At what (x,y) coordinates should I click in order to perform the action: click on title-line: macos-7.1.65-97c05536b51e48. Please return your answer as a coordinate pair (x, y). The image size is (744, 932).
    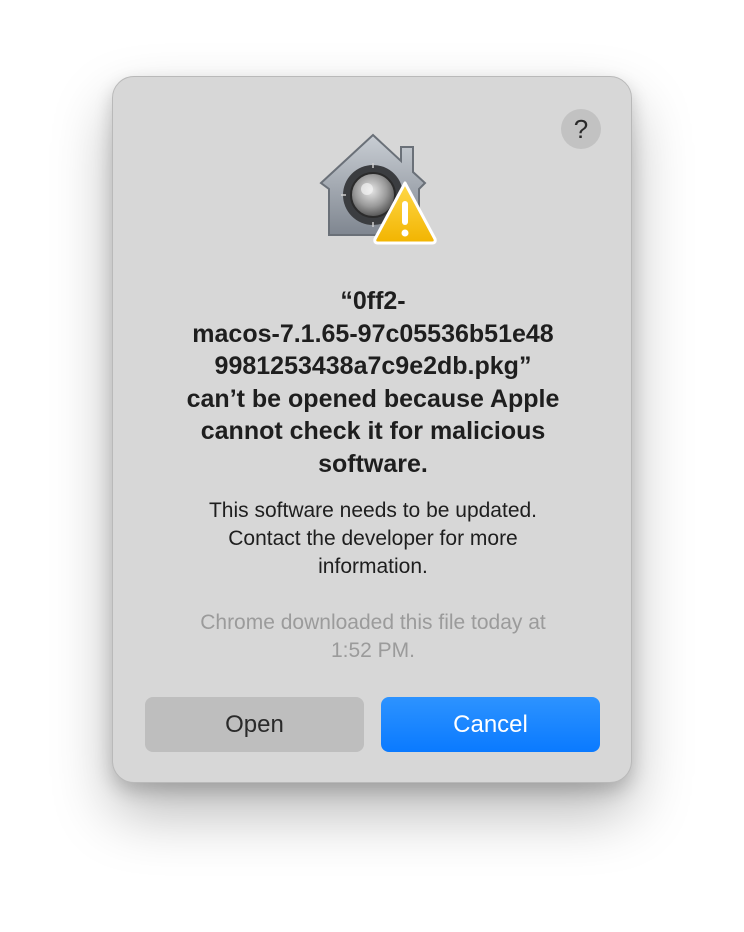
    Looking at the image, I should click on (373, 333).